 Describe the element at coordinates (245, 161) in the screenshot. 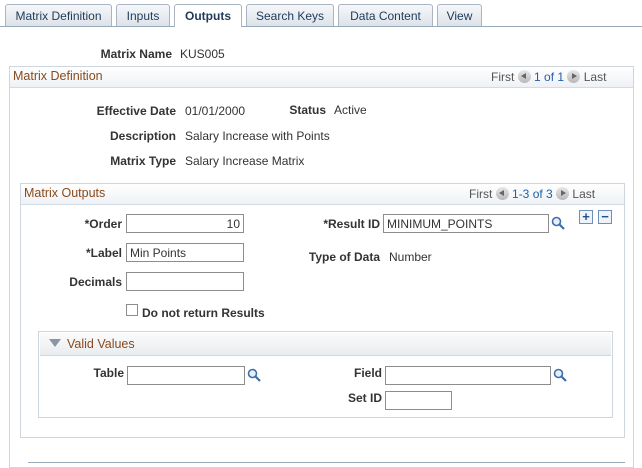

I see `matrix-type-value: Salary Increase Matrix` at that location.